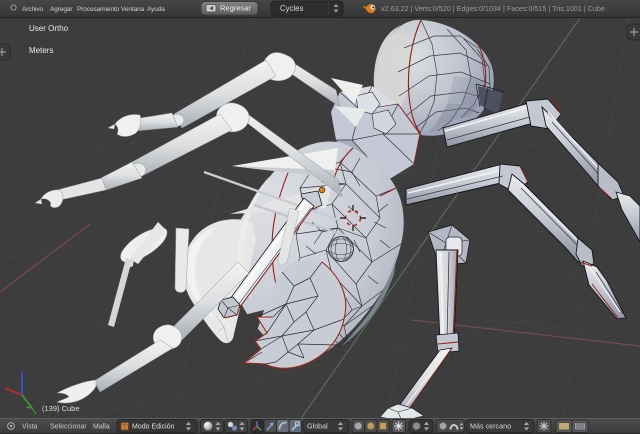 The width and height of the screenshot is (640, 434). Describe the element at coordinates (30, 427) in the screenshot. I see `svg-text: Vista` at that location.